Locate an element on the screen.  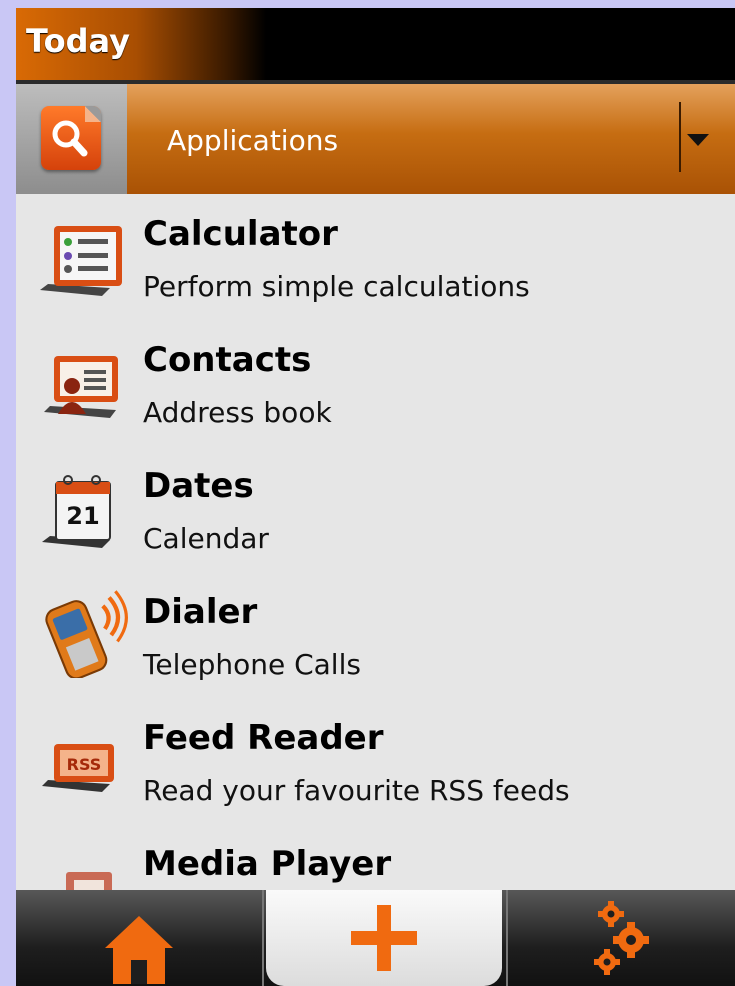
app-name: Calculator is located at coordinates (240, 234).